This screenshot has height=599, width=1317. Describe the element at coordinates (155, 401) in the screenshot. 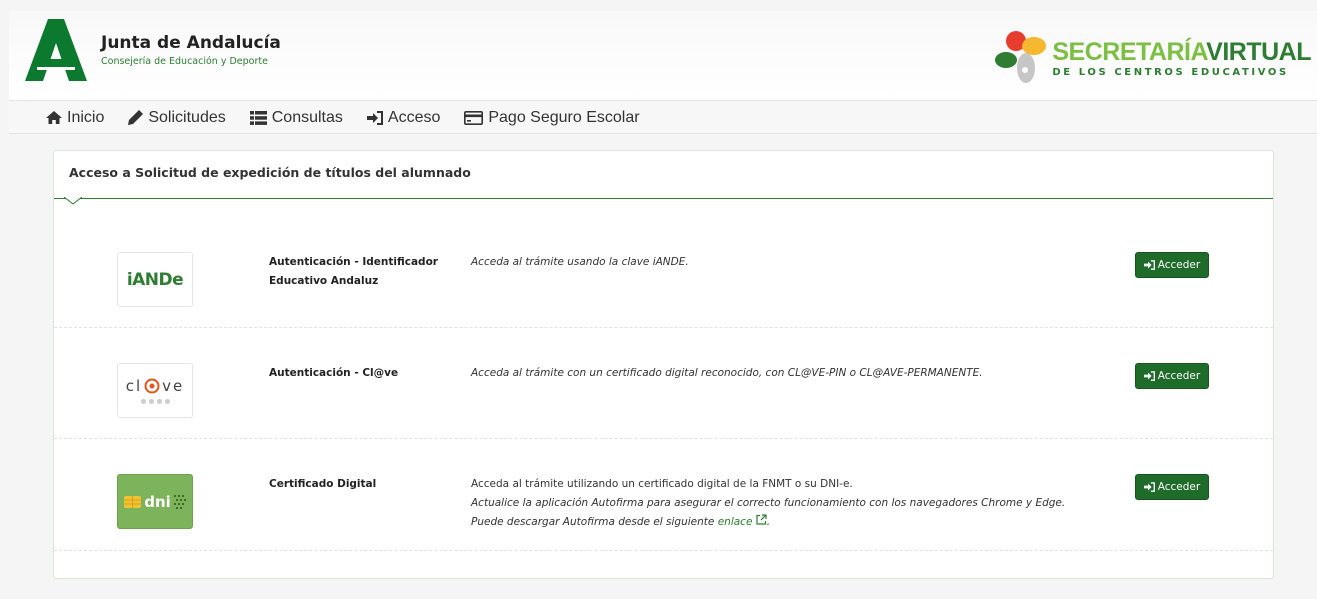

I see `clave-dots` at that location.